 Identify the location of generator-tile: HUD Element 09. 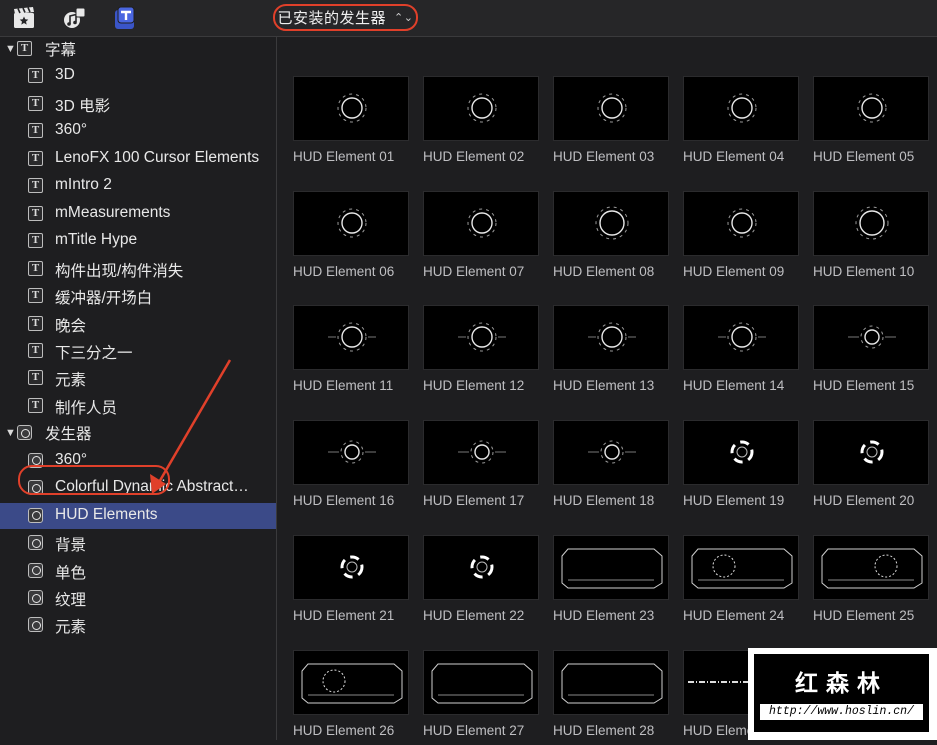
(741, 238).